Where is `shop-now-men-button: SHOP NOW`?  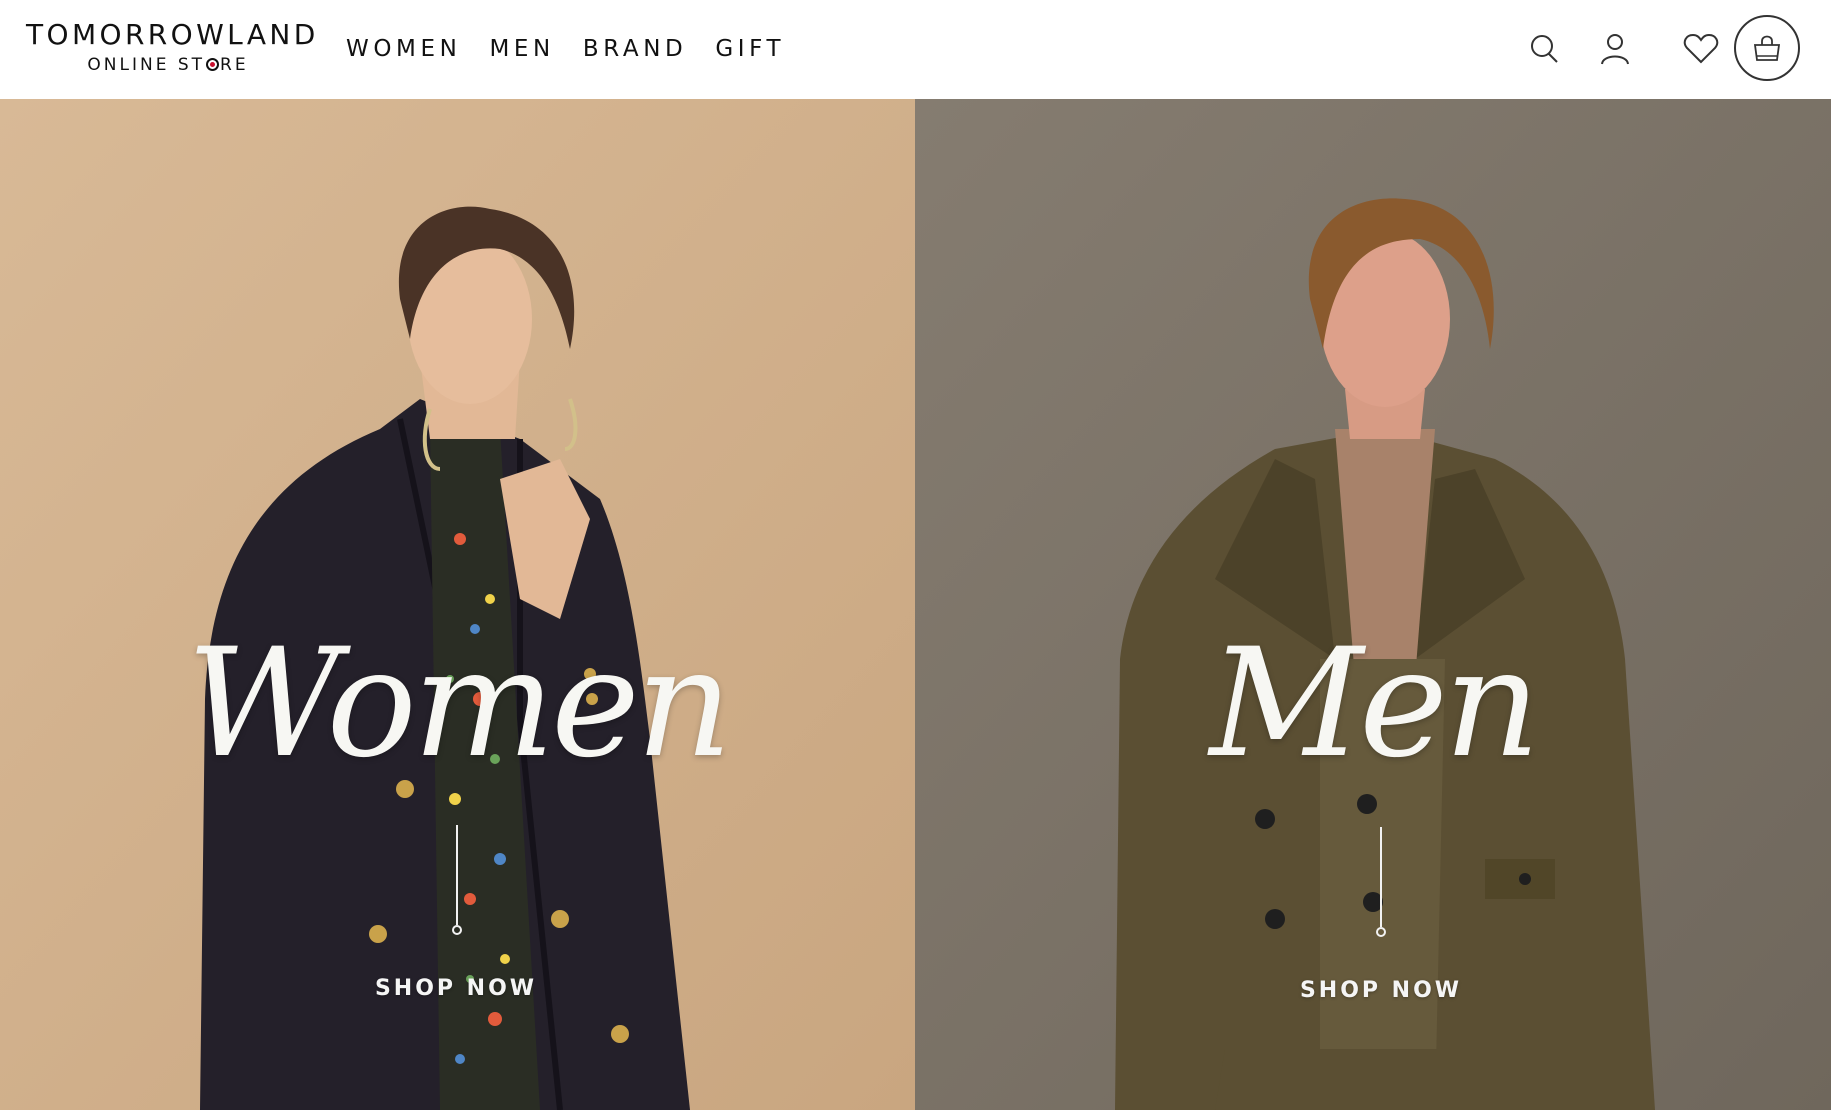
shop-now-men-button: SHOP NOW is located at coordinates (1381, 990).